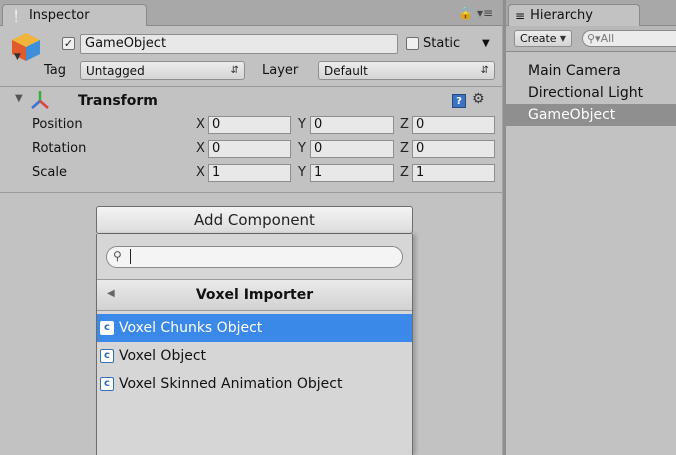 This screenshot has width=676, height=455. I want to click on gameobject-name-field: GameObject, so click(239, 44).